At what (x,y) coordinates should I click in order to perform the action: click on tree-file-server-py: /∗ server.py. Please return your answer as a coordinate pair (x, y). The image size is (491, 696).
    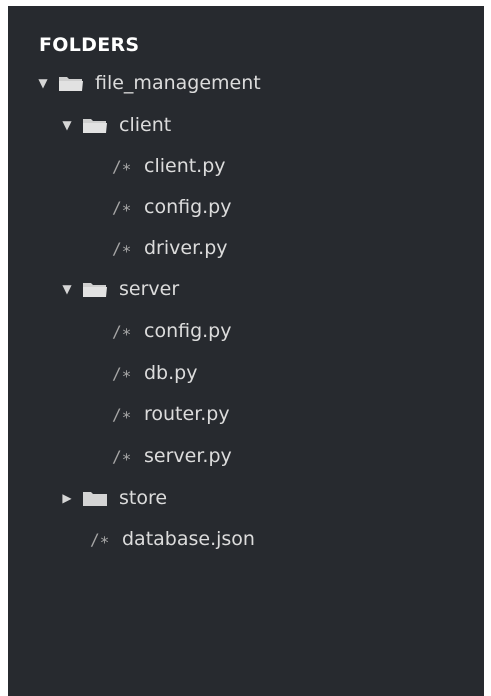
    Looking at the image, I should click on (172, 456).